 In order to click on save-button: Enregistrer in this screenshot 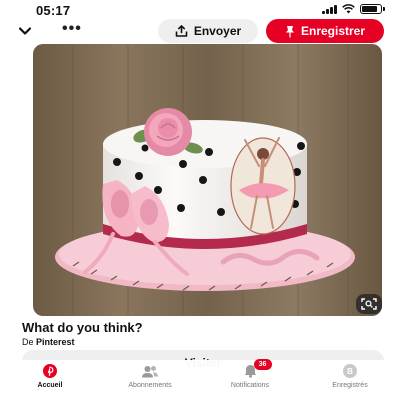, I will do `click(325, 31)`.